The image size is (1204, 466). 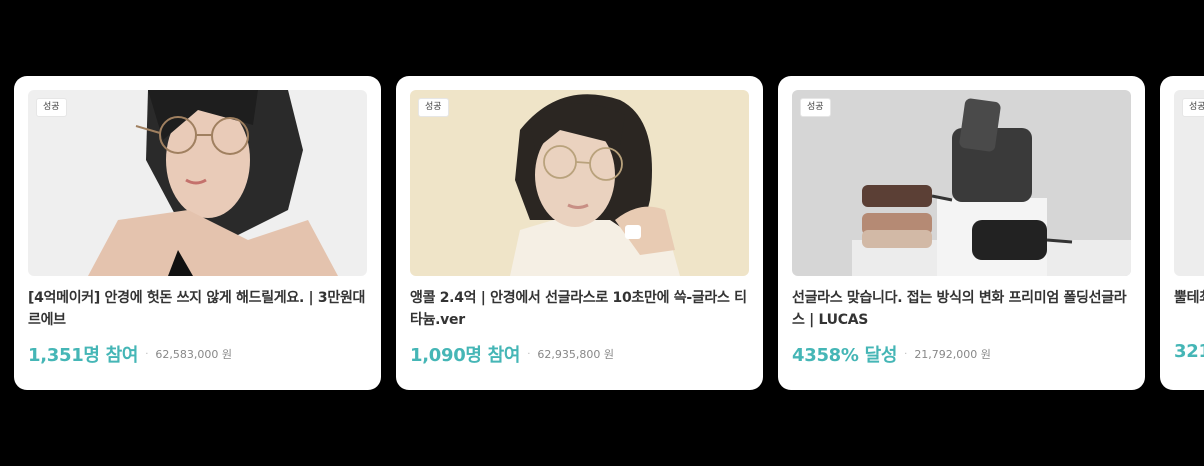 I want to click on participation-count: 1,090명 참여, so click(x=465, y=355).